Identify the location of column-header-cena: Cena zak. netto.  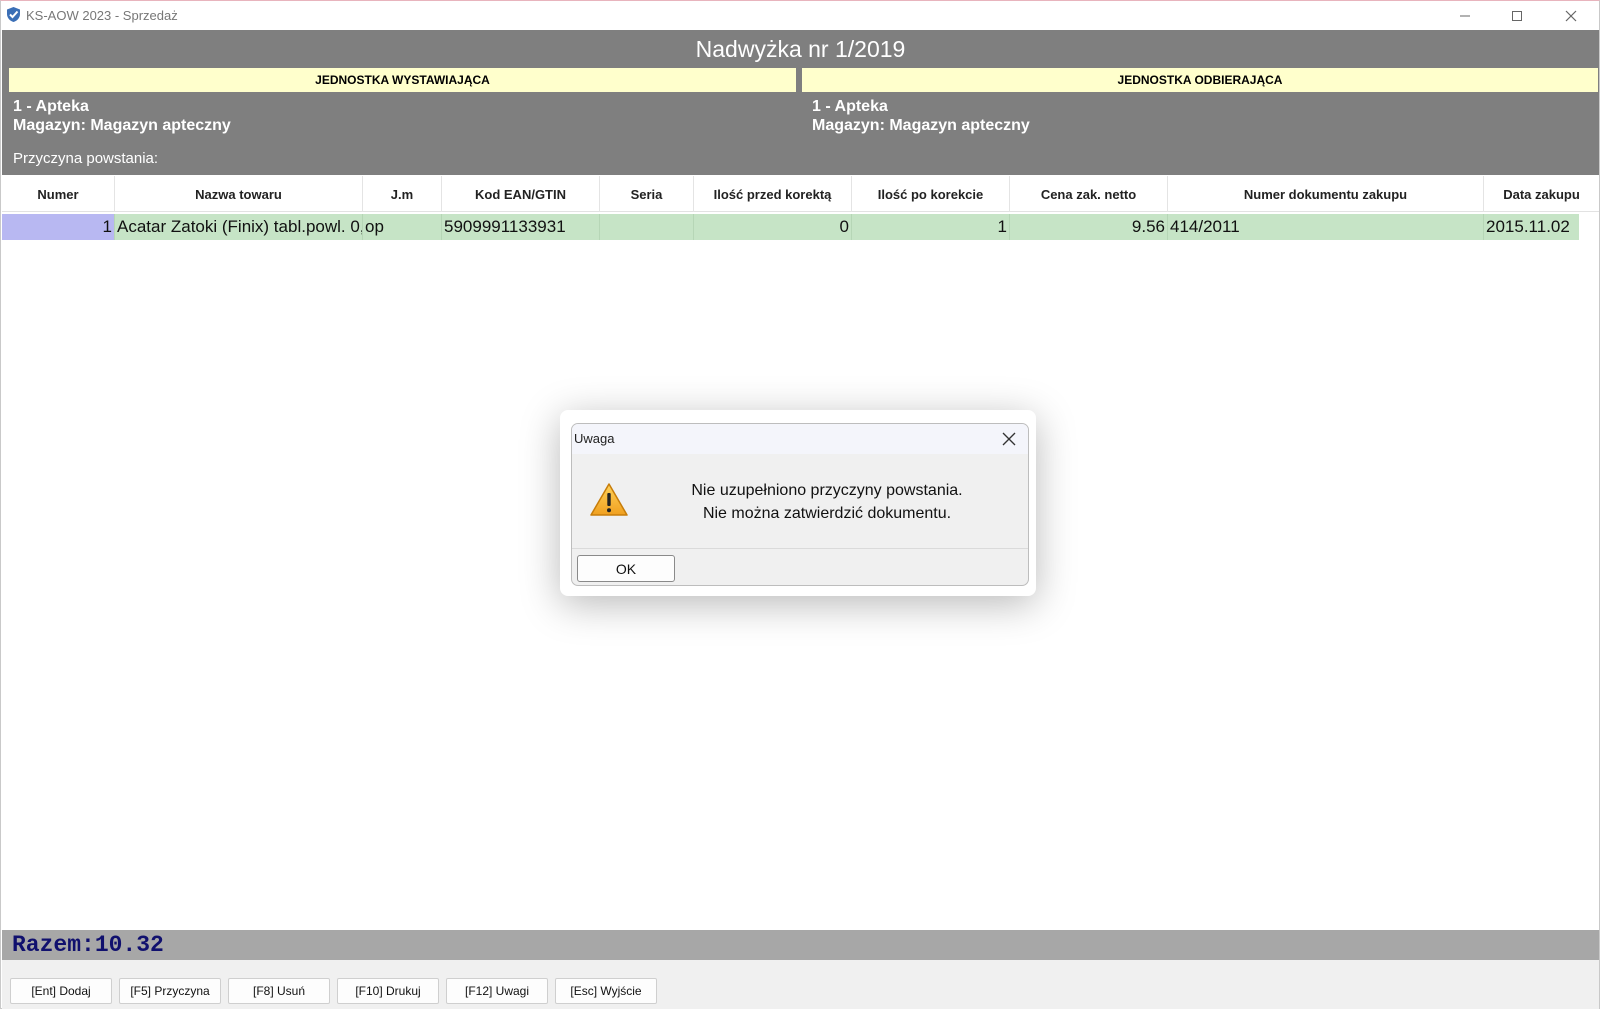
(1089, 194).